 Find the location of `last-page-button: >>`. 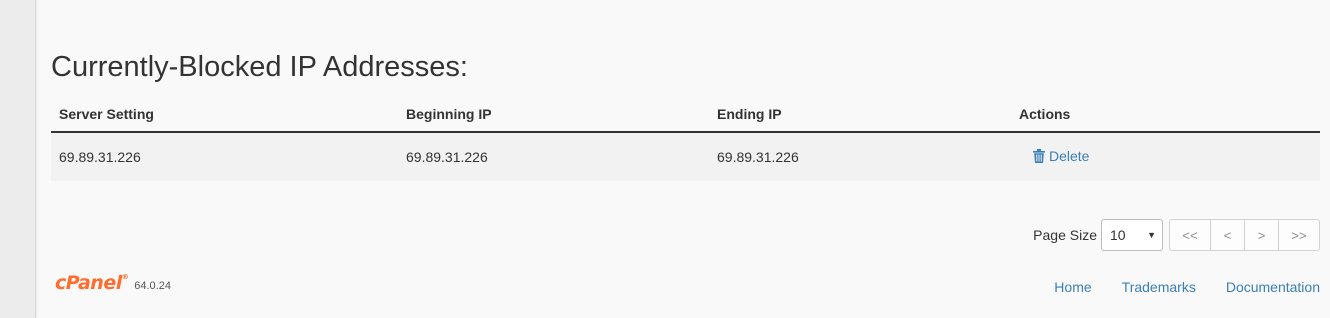

last-page-button: >> is located at coordinates (1298, 235).